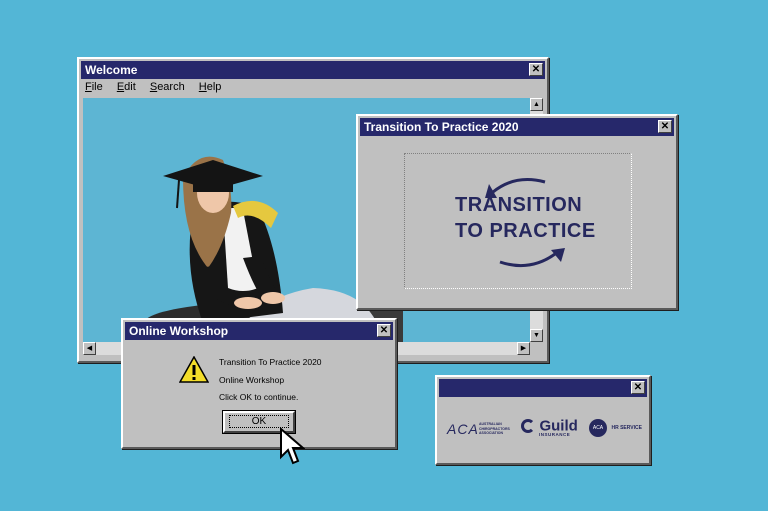  I want to click on ttp-title: Transition To Practice 2020, so click(441, 127).